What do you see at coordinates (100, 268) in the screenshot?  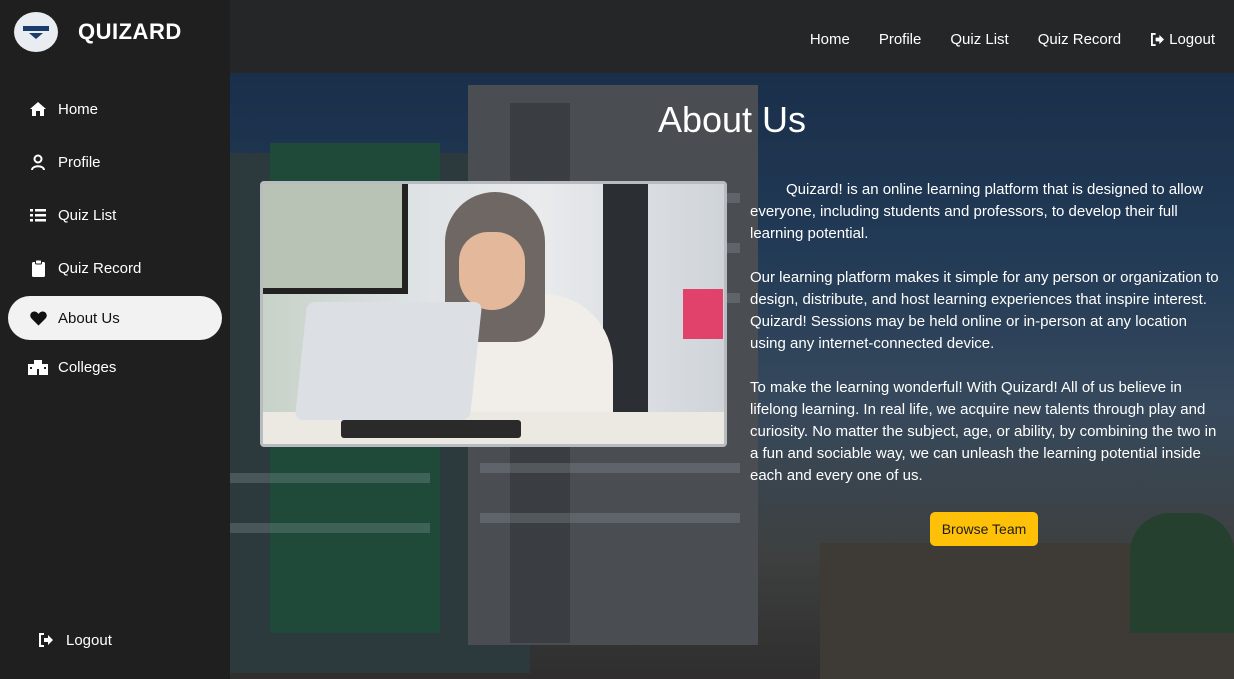 I see `sidebar-item-label: Quiz Record` at bounding box center [100, 268].